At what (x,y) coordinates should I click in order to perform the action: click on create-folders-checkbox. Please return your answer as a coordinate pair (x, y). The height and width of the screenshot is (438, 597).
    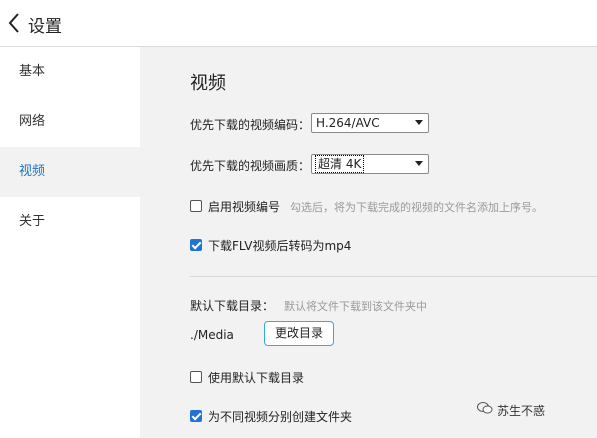
    Looking at the image, I should click on (196, 416).